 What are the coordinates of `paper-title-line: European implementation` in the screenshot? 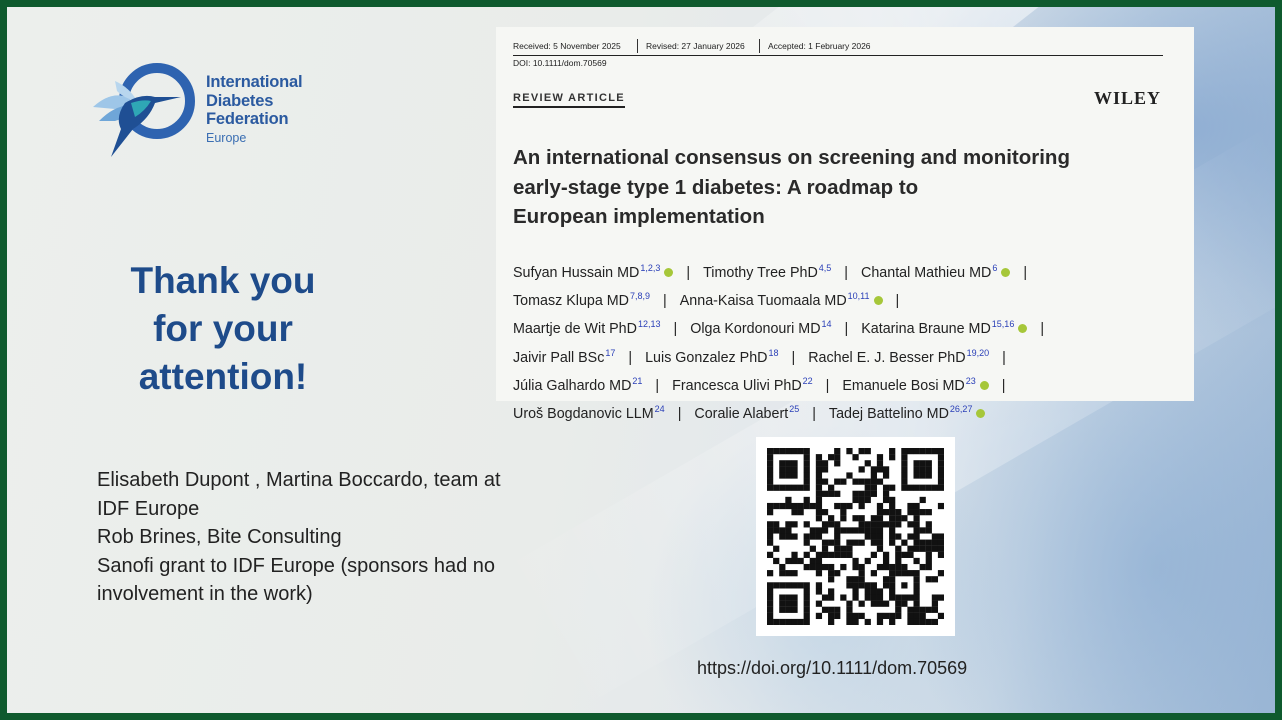 It's located at (639, 216).